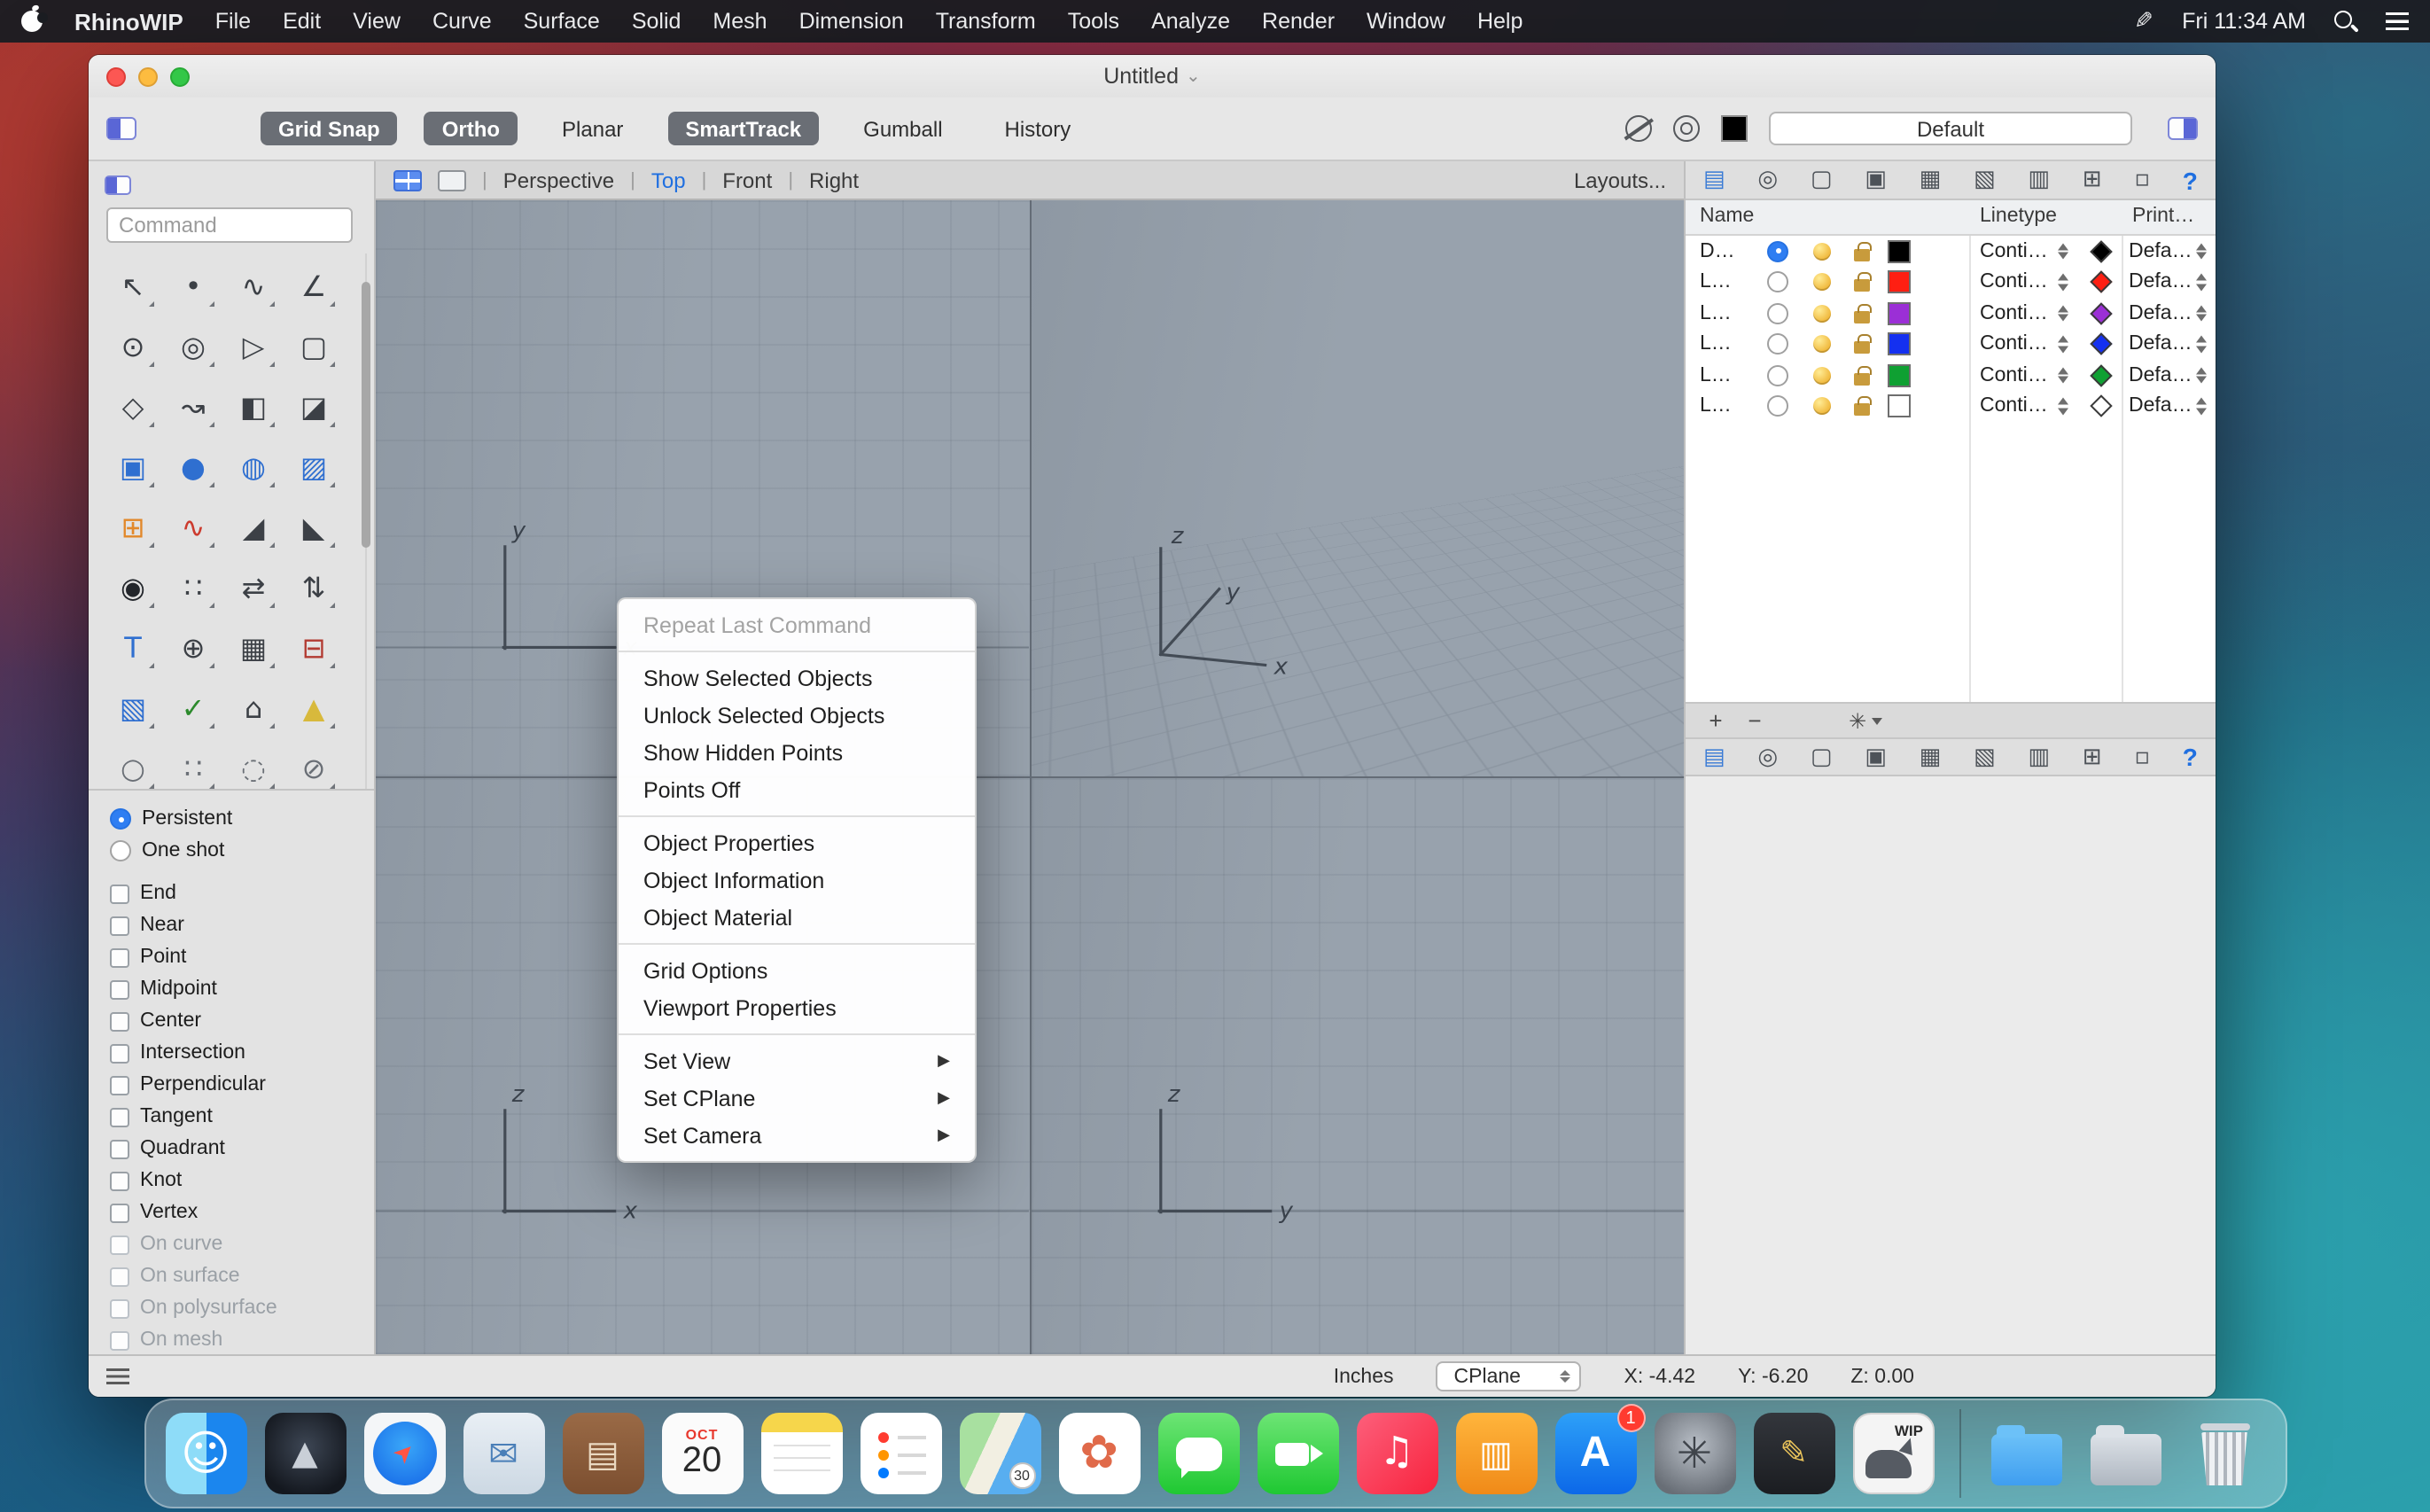 Image resolution: width=2430 pixels, height=1512 pixels. I want to click on vertex-checkbox, so click(120, 1212).